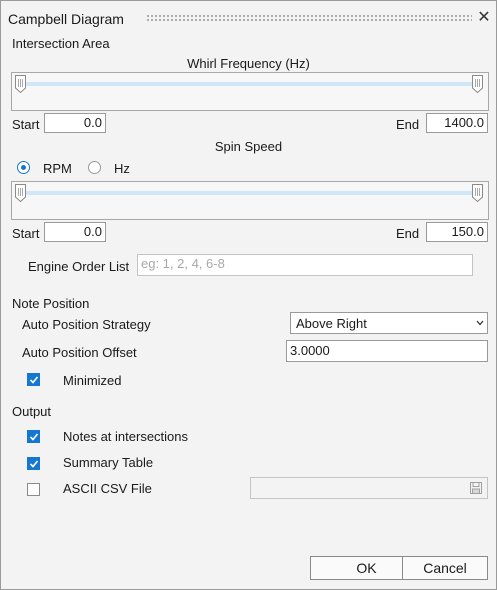 Image resolution: width=497 pixels, height=590 pixels. Describe the element at coordinates (250, 84) in the screenshot. I see `whirl-slider-track` at that location.